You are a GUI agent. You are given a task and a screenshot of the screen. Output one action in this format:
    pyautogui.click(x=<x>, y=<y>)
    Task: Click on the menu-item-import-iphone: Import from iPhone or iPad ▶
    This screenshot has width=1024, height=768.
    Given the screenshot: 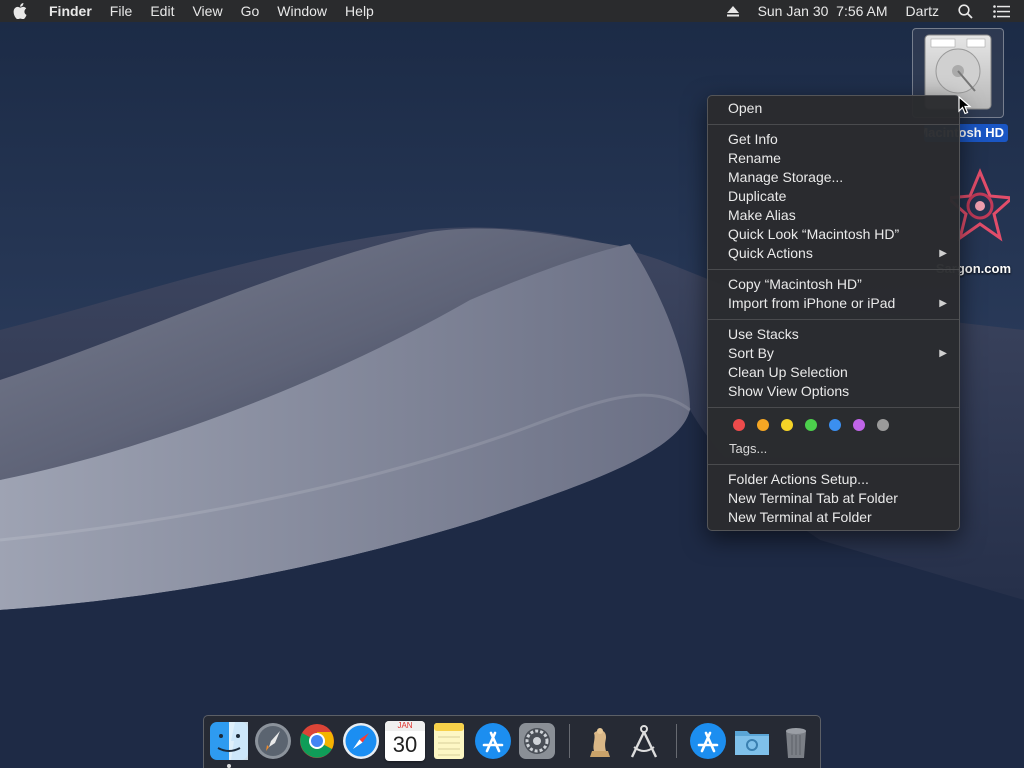 What is the action you would take?
    pyautogui.click(x=833, y=303)
    